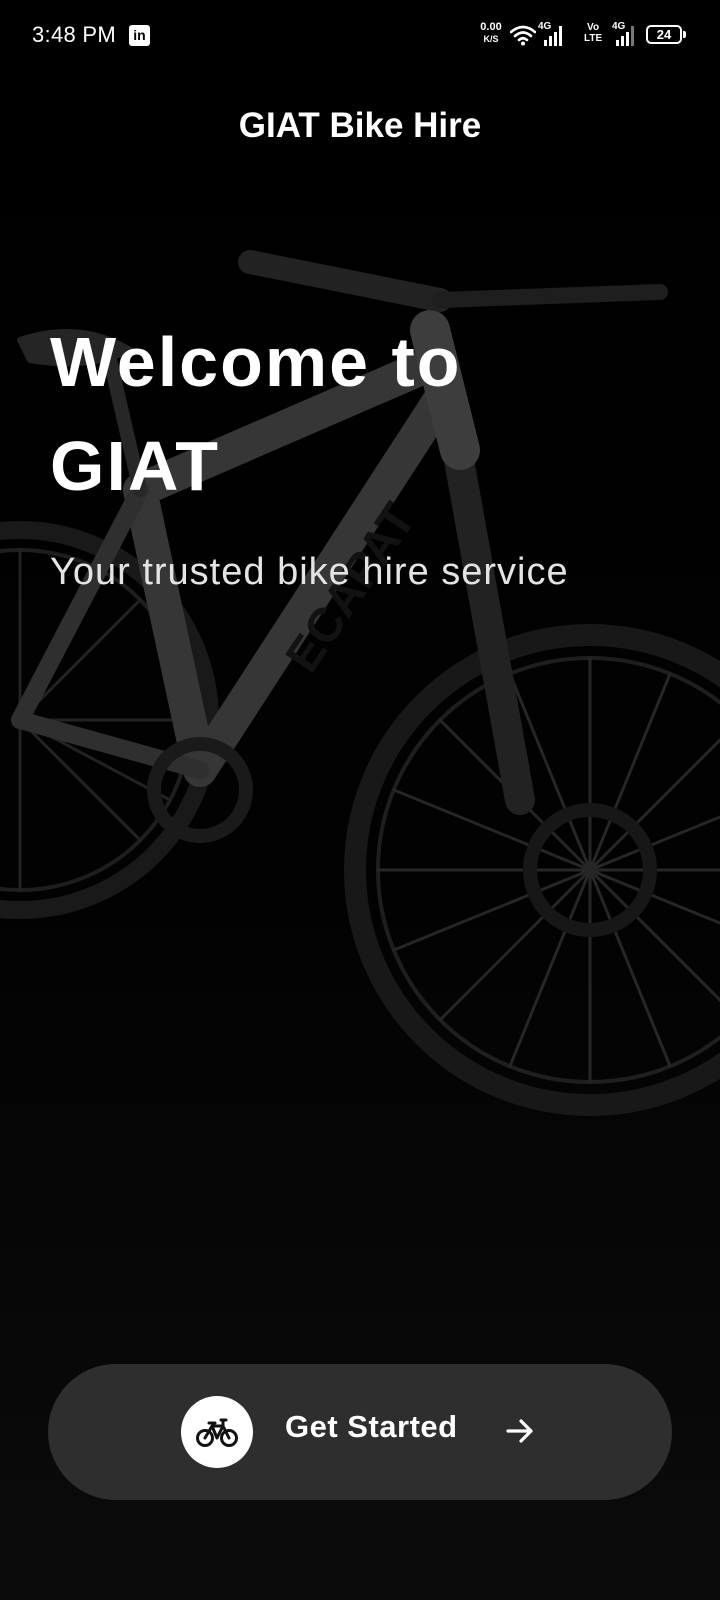  I want to click on get-started-button: Get Started, so click(360, 1432).